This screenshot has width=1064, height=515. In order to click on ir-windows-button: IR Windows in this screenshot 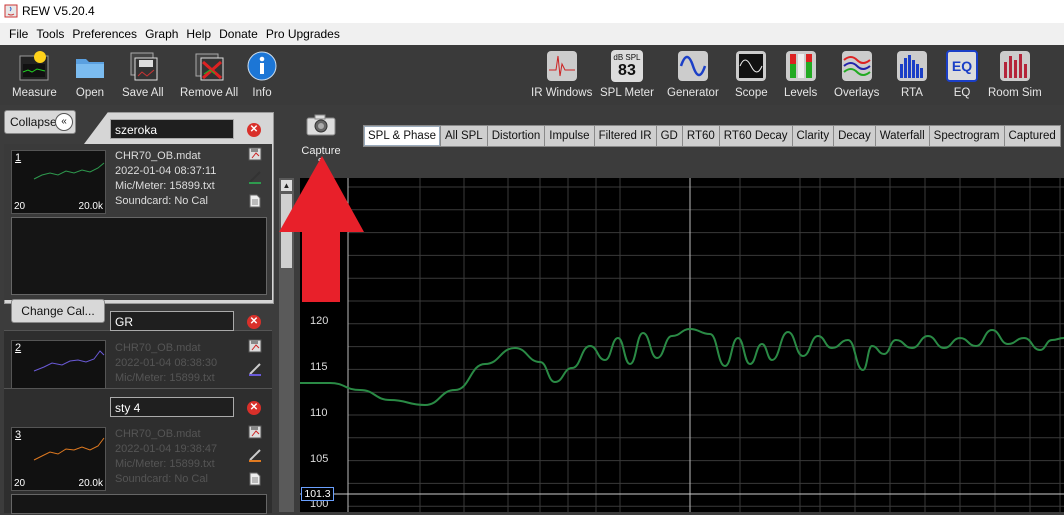, I will do `click(561, 74)`.